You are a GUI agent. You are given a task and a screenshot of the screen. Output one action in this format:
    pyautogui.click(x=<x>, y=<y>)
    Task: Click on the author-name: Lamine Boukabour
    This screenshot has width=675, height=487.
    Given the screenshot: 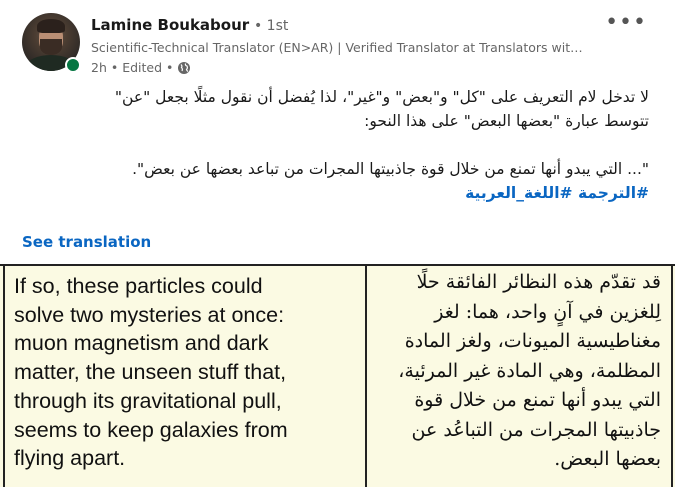 What is the action you would take?
    pyautogui.click(x=170, y=25)
    